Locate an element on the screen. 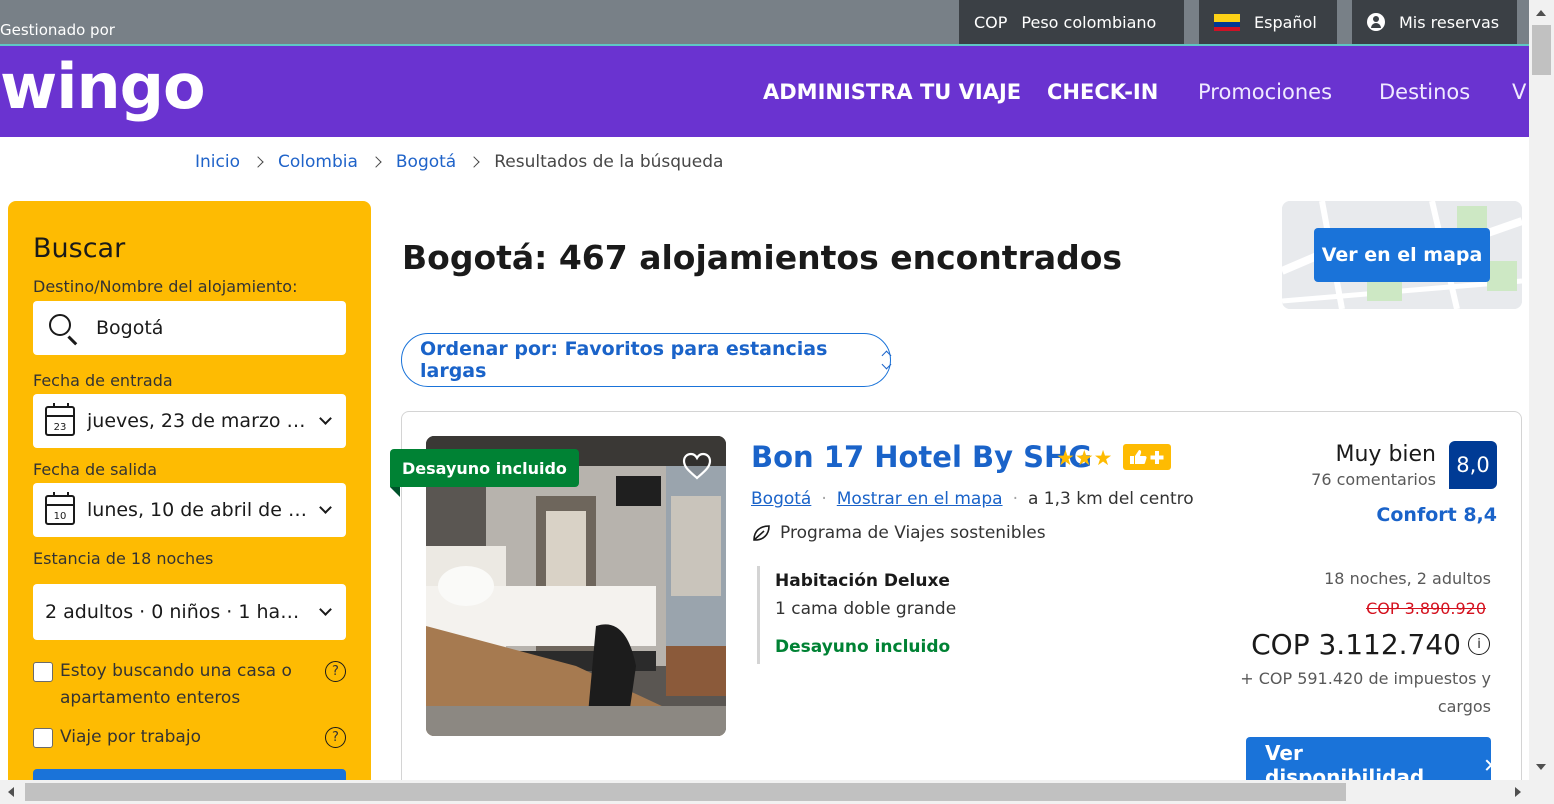  nav-more: V is located at coordinates (1519, 91).